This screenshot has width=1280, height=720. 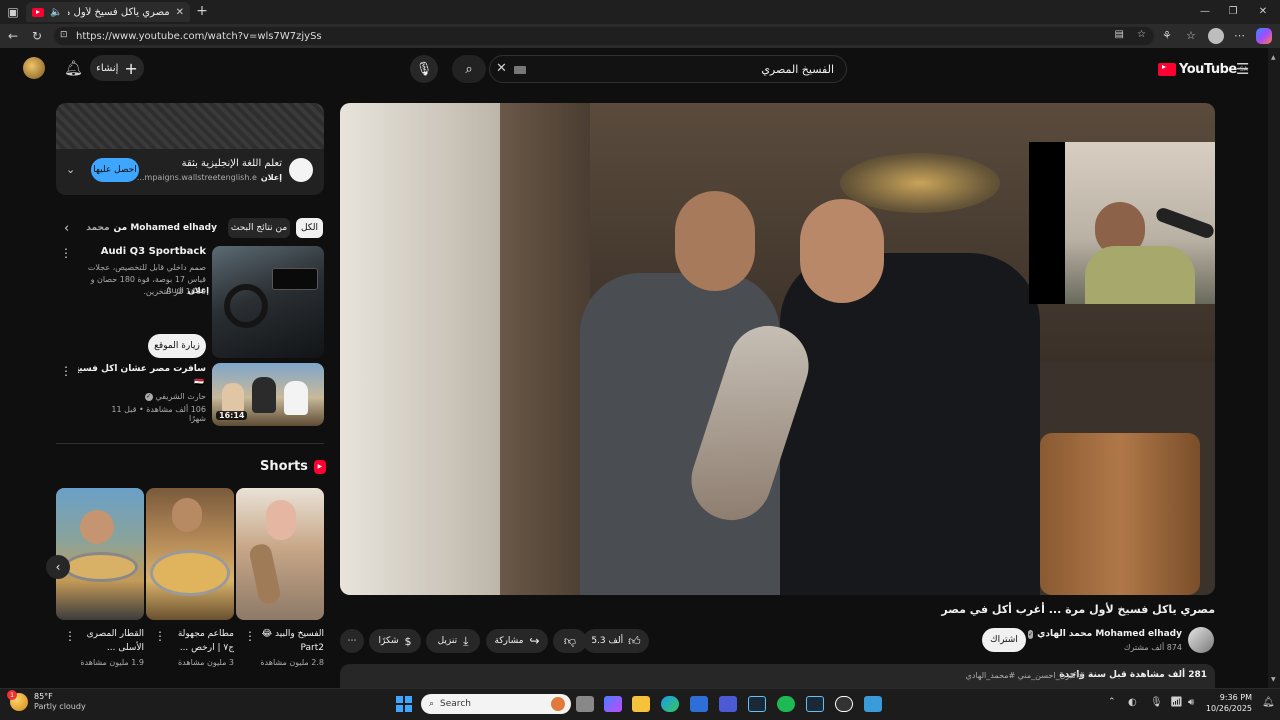 What do you see at coordinates (259, 228) in the screenshot?
I see `chip-from-search: من نتائج البحث` at bounding box center [259, 228].